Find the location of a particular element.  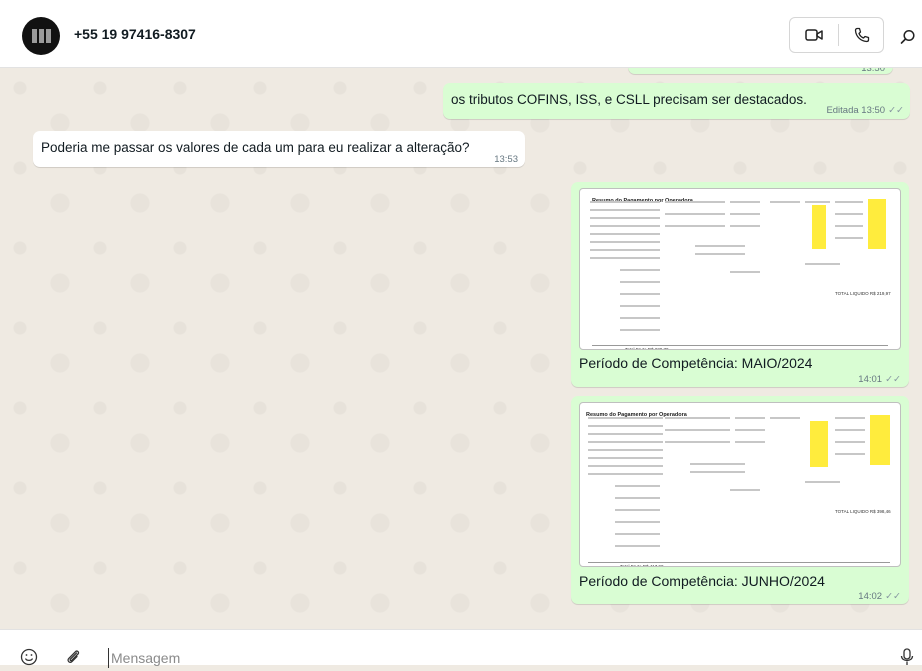

mic-icon is located at coordinates (907, 656).